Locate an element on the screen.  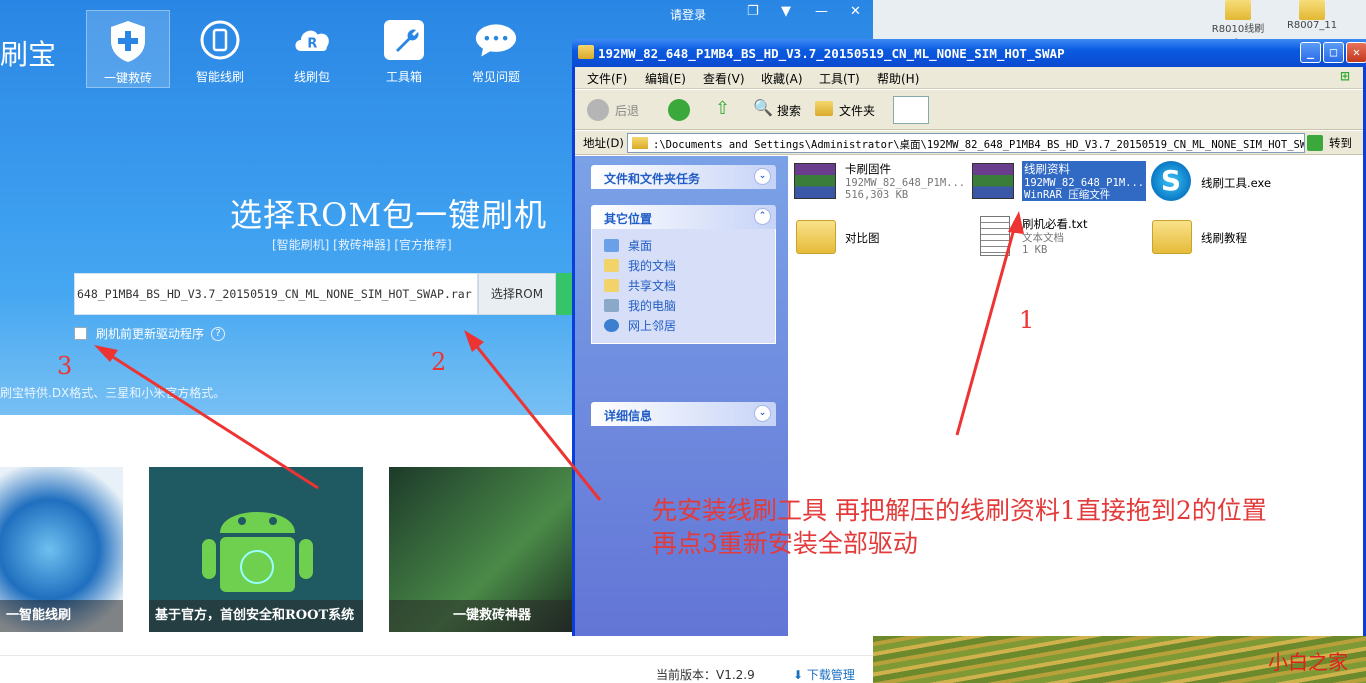
instruction-line-1: 先安装线刷工具 再把解压的线刷资料1直接拖到2的位置 is located at coordinates (959, 510).